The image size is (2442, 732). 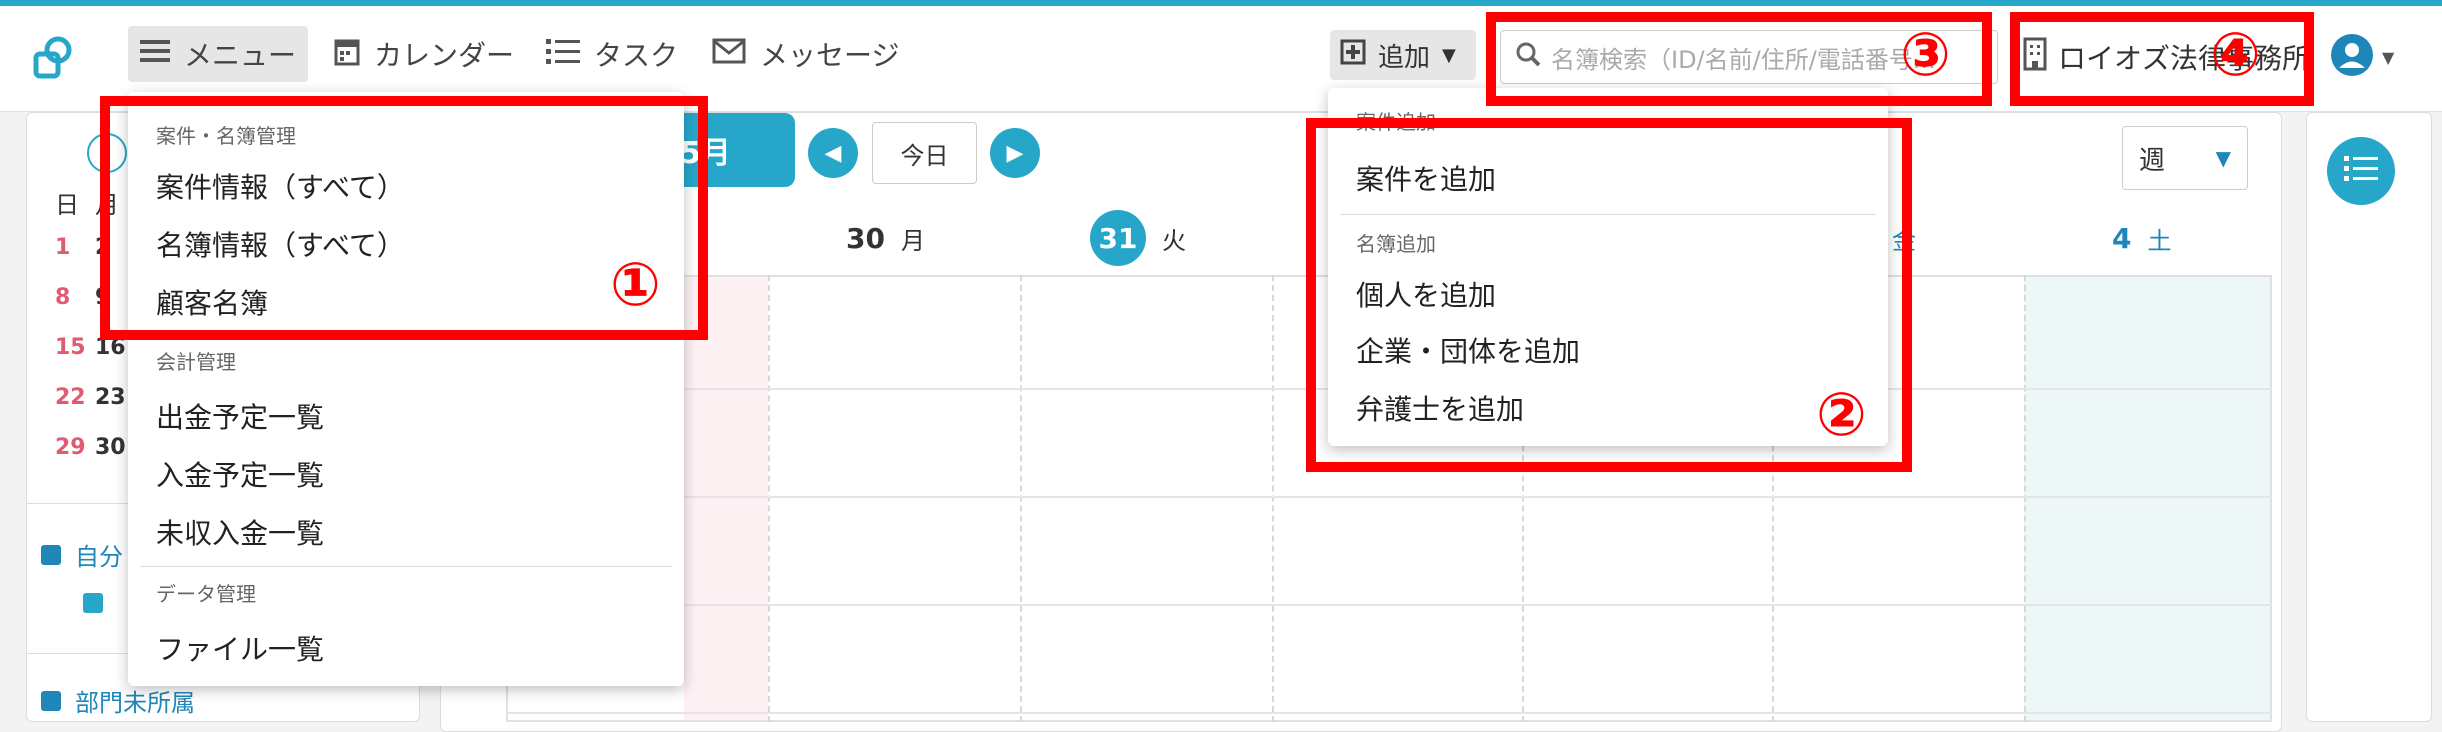 I want to click on view-select: 週 ▼, so click(x=2185, y=158).